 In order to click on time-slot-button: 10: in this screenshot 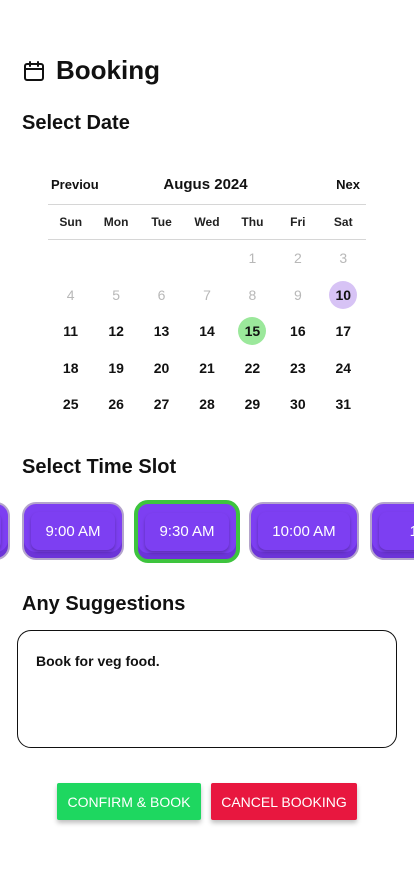, I will do `click(392, 531)`.